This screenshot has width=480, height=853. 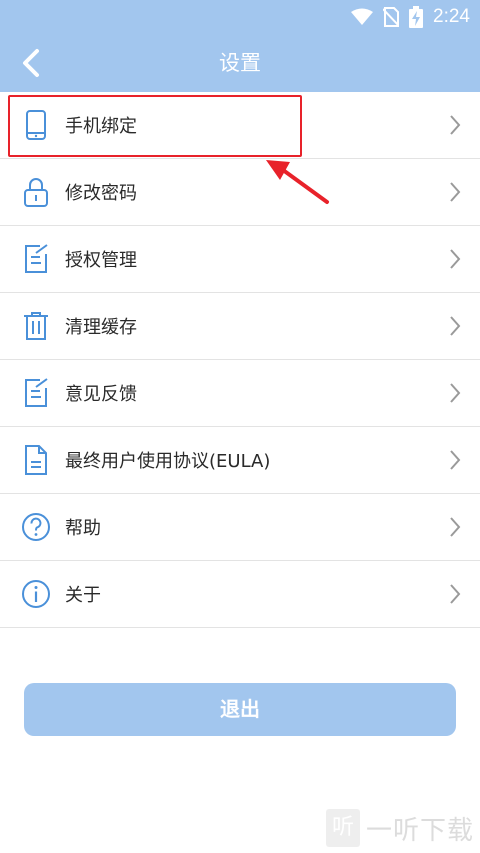 I want to click on settings-item-label: 关于, so click(x=83, y=595).